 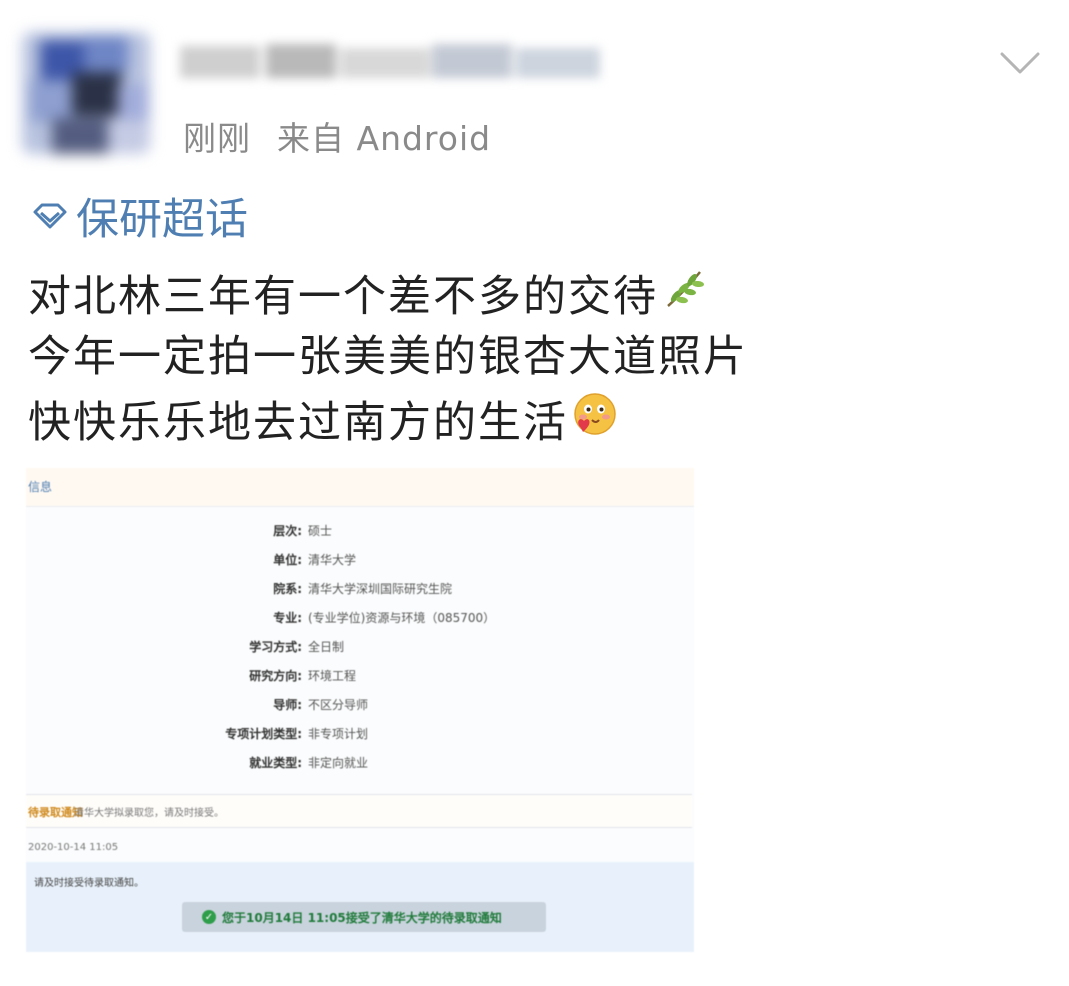 What do you see at coordinates (380, 589) in the screenshot?
I see `info-value: 清华大学深圳国际研究生院` at bounding box center [380, 589].